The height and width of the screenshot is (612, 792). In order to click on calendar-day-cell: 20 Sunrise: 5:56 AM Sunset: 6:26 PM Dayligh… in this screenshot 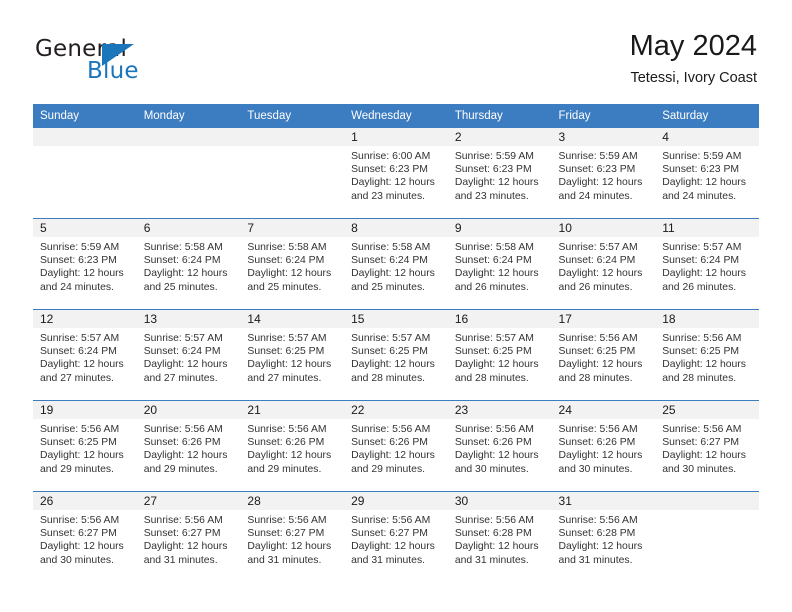, I will do `click(188, 446)`.